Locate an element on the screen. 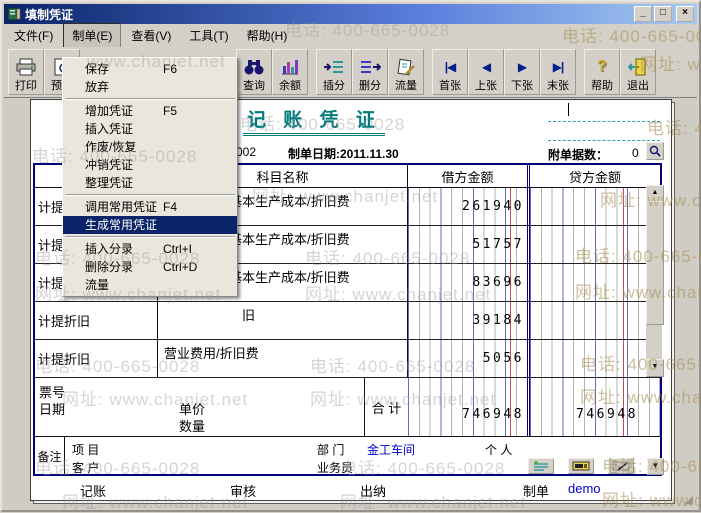 The image size is (701, 513). attachments-value: 0 is located at coordinates (635, 153).